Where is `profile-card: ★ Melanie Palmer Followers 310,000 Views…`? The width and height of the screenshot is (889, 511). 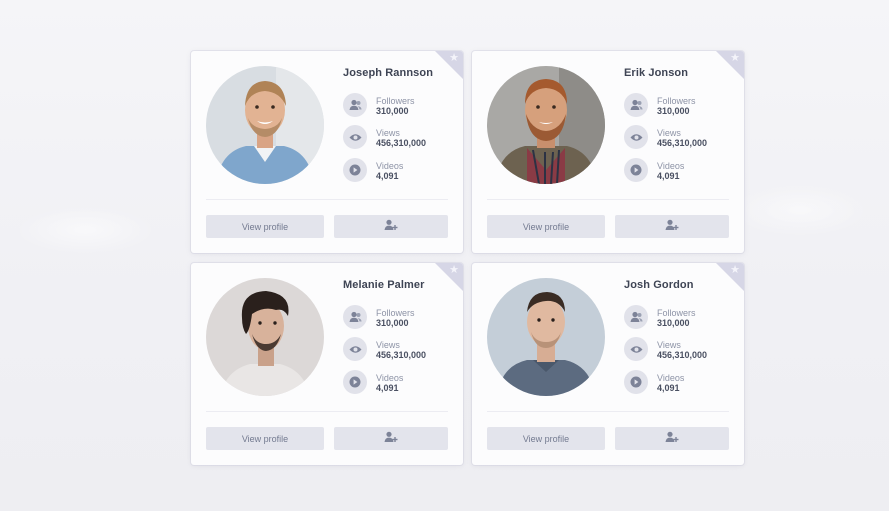
profile-card: ★ Melanie Palmer Followers 310,000 Views… is located at coordinates (327, 364).